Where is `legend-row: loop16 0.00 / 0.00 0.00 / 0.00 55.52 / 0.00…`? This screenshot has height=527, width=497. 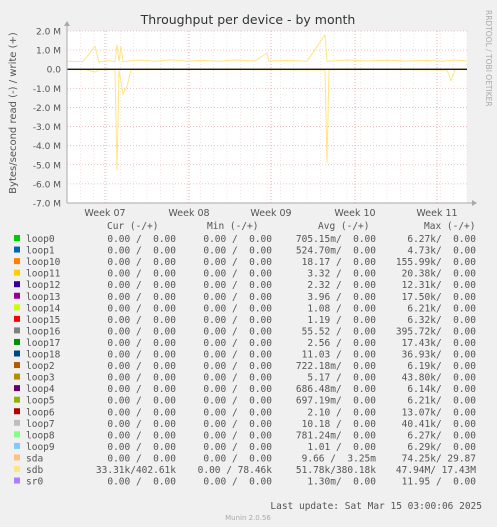 legend-row: loop16 0.00 / 0.00 0.00 / 0.00 55.52 / 0.00… is located at coordinates (245, 331).